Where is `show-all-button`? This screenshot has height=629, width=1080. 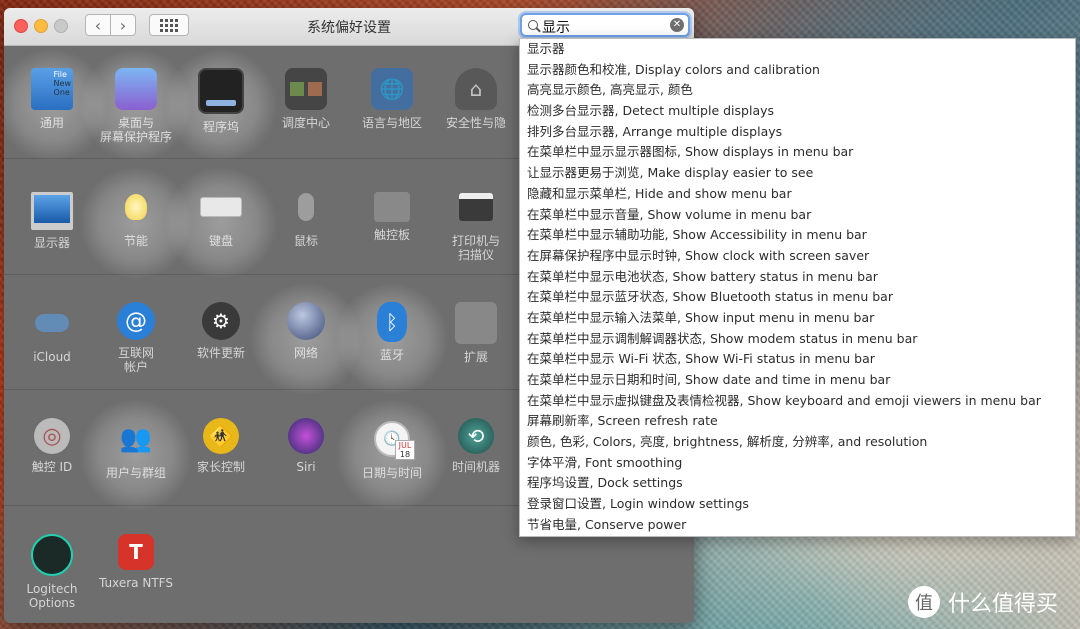 show-all-button is located at coordinates (169, 25).